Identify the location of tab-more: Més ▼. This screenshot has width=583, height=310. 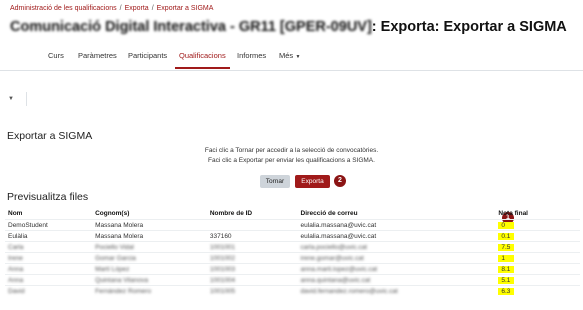
(290, 55).